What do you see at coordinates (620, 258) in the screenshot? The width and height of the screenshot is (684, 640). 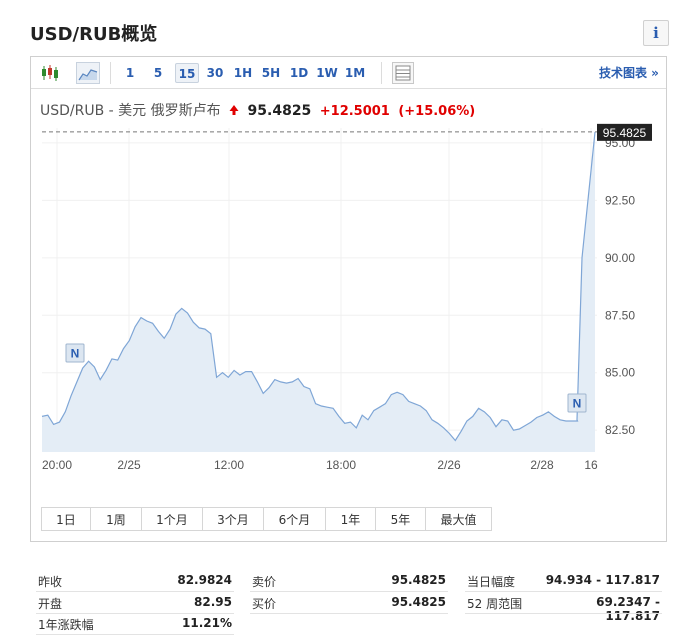 I see `y-tick-label: 90.00` at bounding box center [620, 258].